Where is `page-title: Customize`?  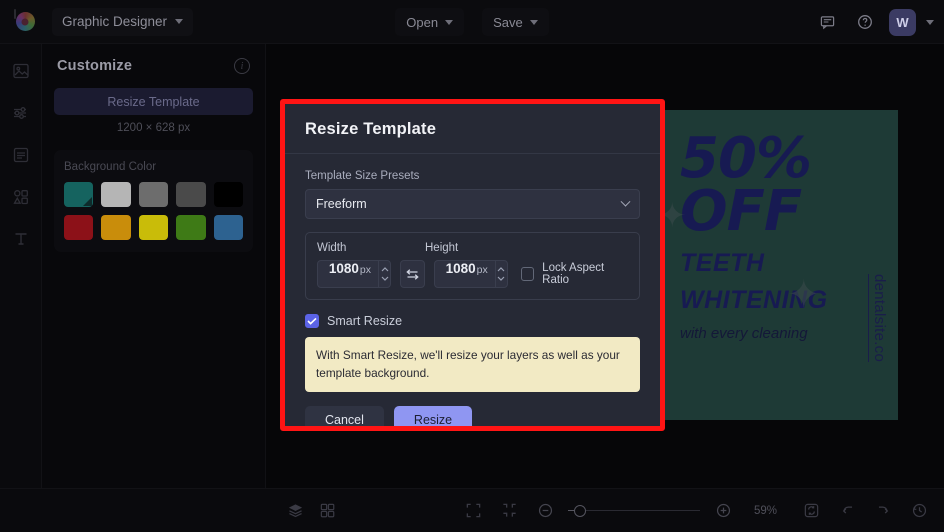
page-title: Customize is located at coordinates (95, 66).